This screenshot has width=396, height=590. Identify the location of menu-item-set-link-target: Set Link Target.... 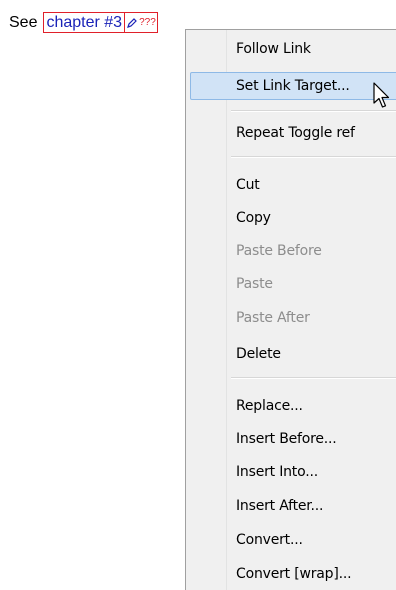
(293, 86).